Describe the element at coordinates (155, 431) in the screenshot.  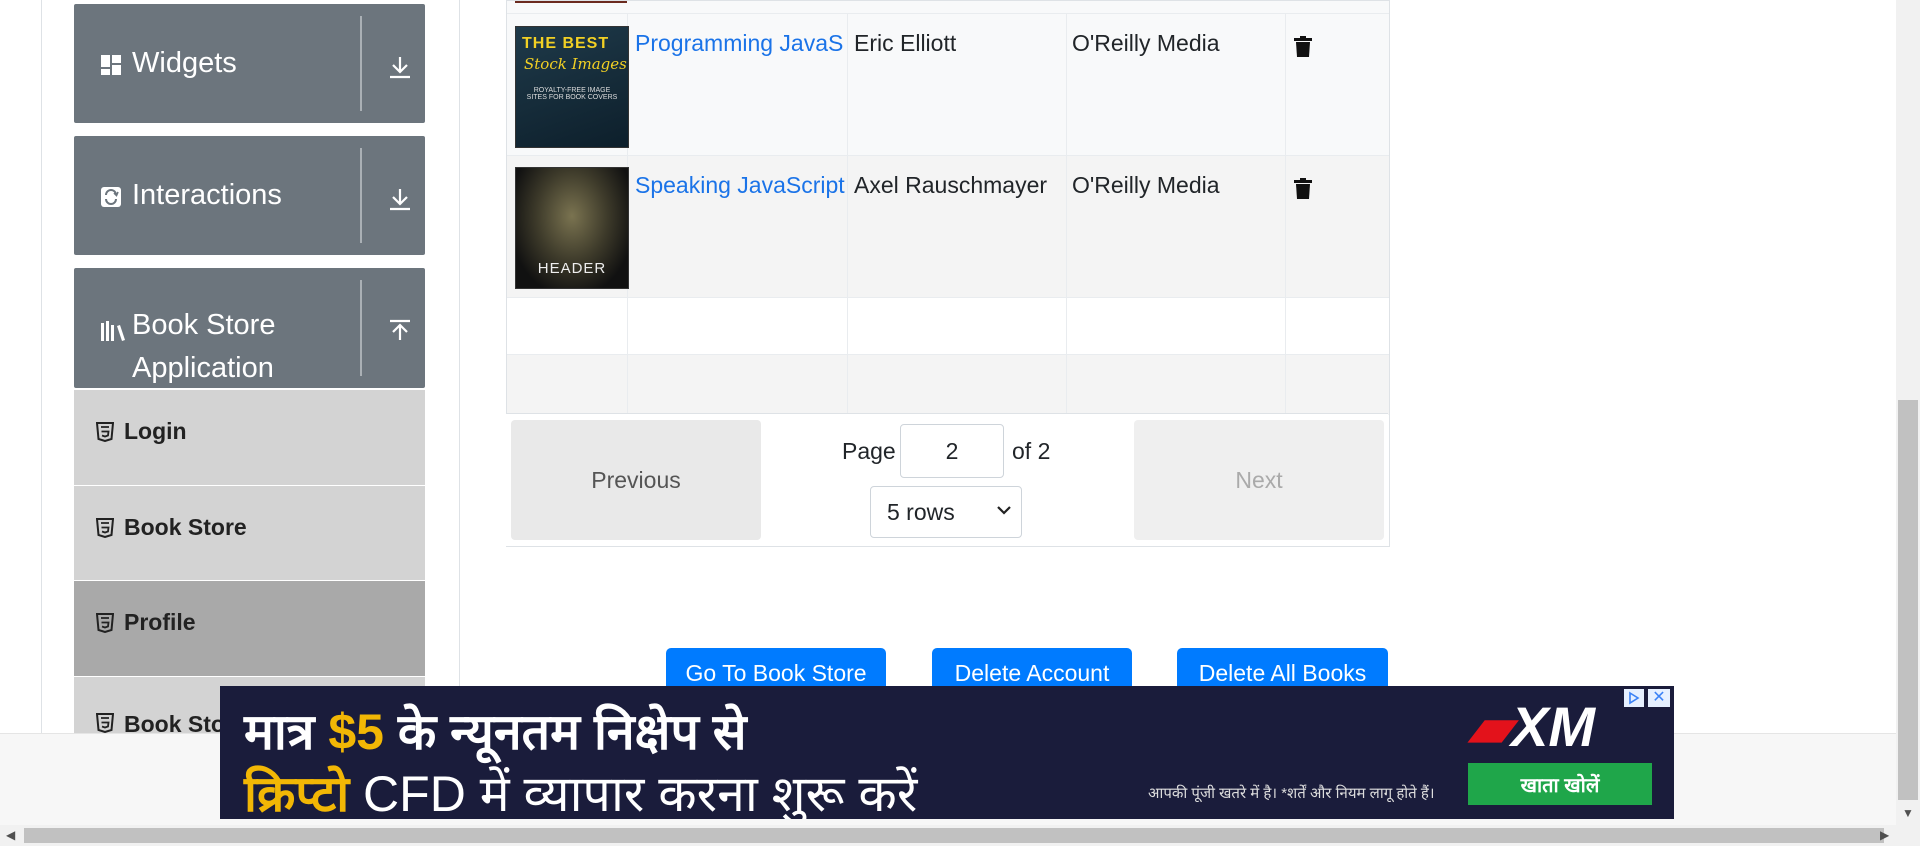
I see `sidebar-item-label: Login` at that location.